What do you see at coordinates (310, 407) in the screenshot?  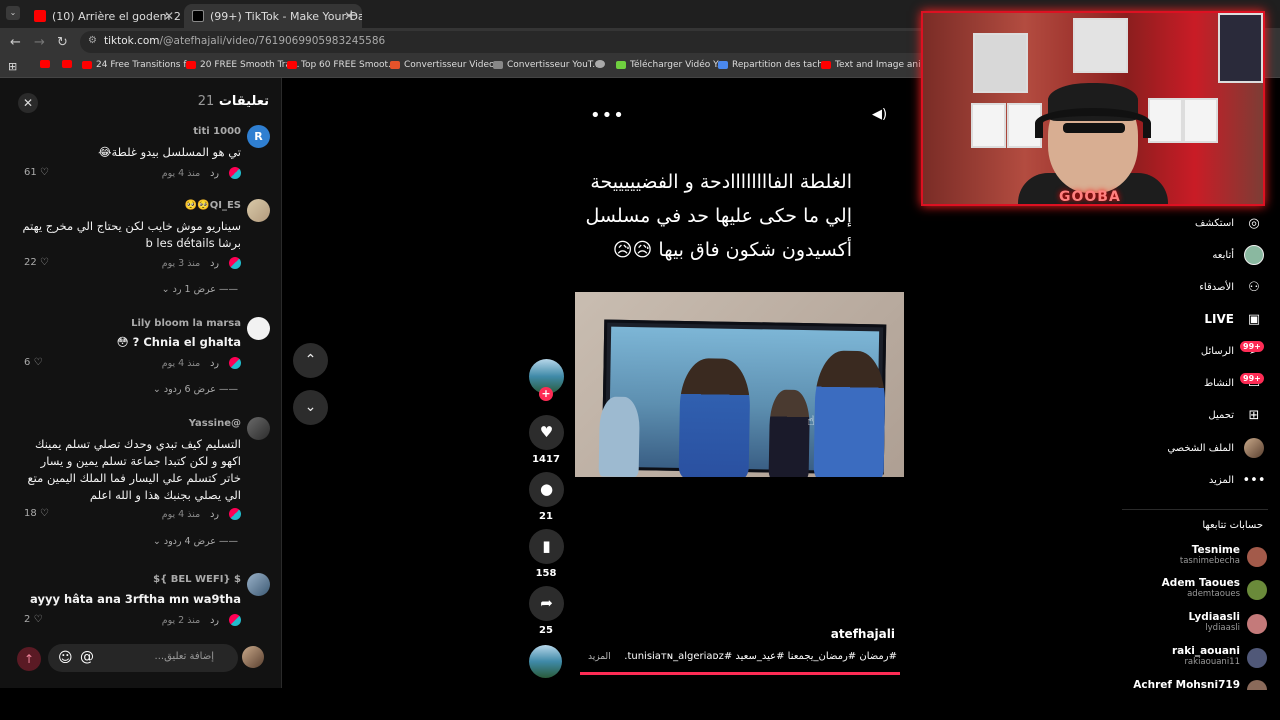 I see `next-video-button: ⌄` at bounding box center [310, 407].